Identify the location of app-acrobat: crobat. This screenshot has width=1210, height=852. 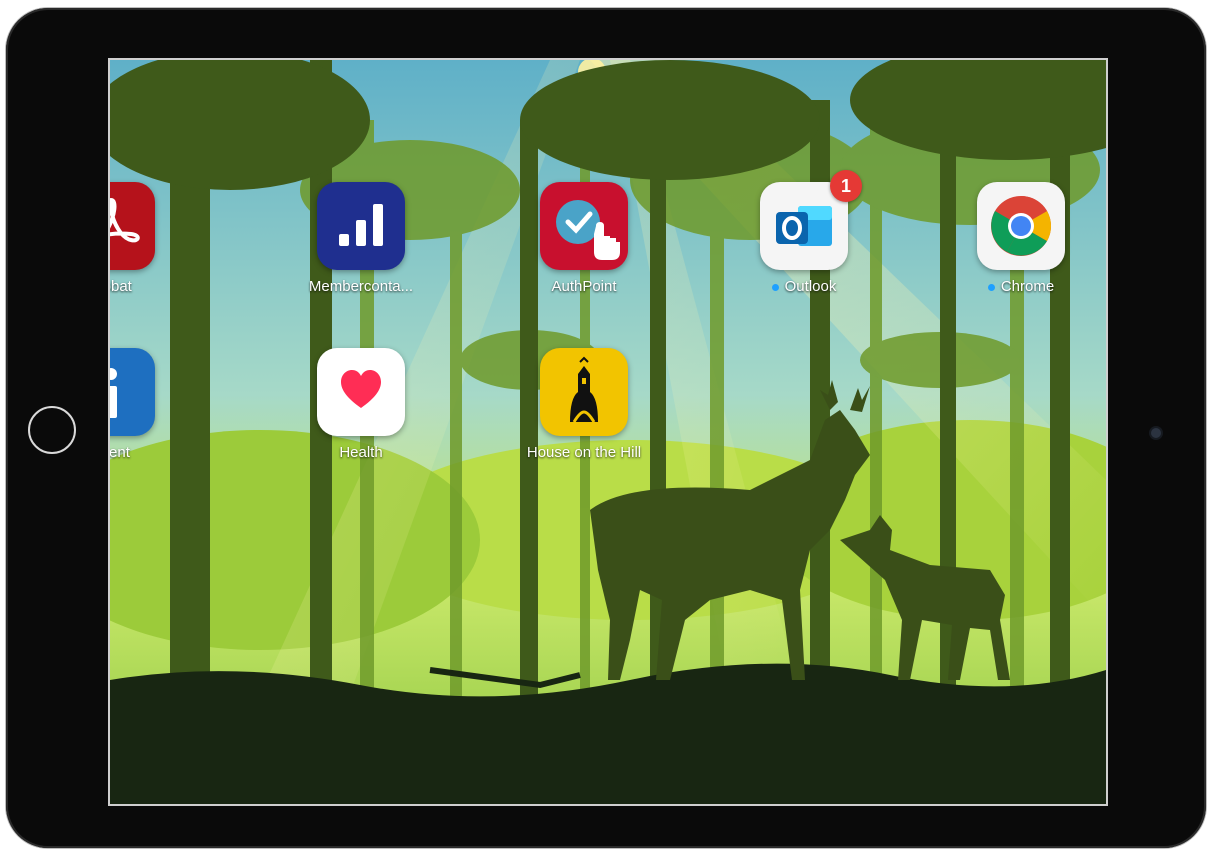
(148, 238).